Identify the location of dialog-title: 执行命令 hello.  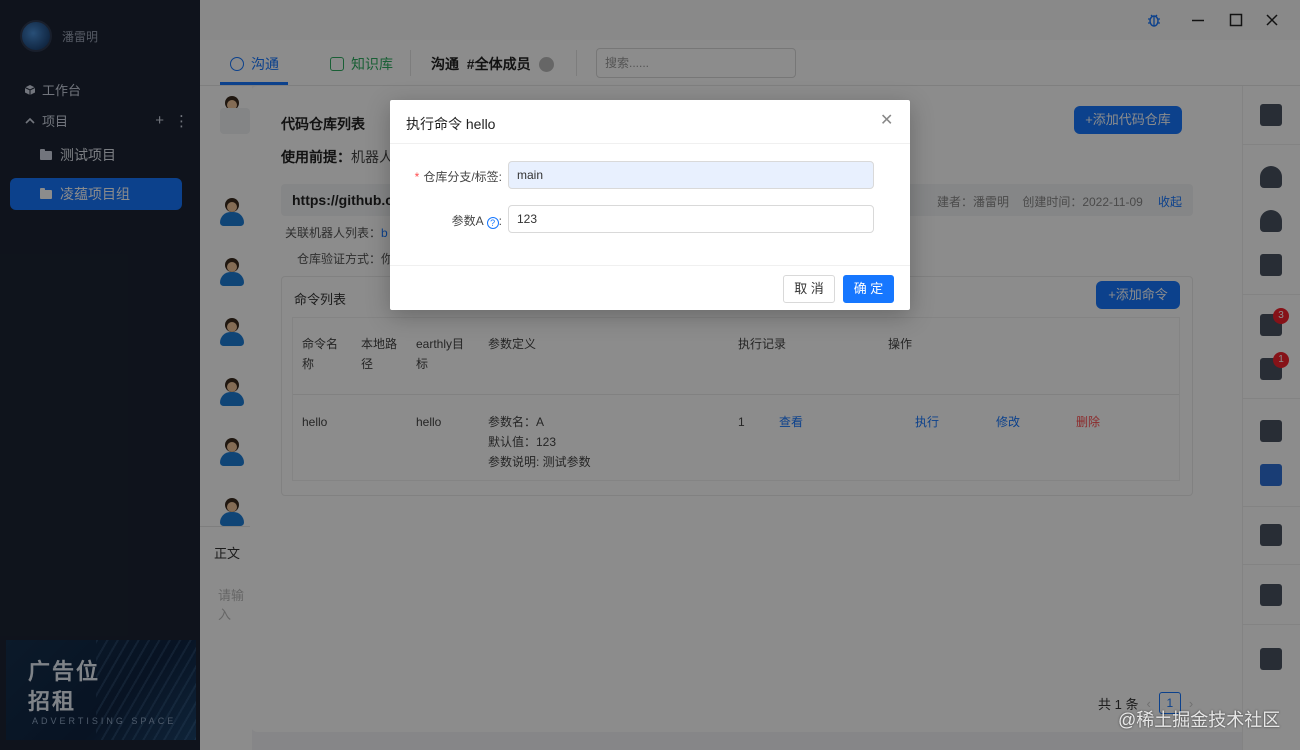
(451, 124).